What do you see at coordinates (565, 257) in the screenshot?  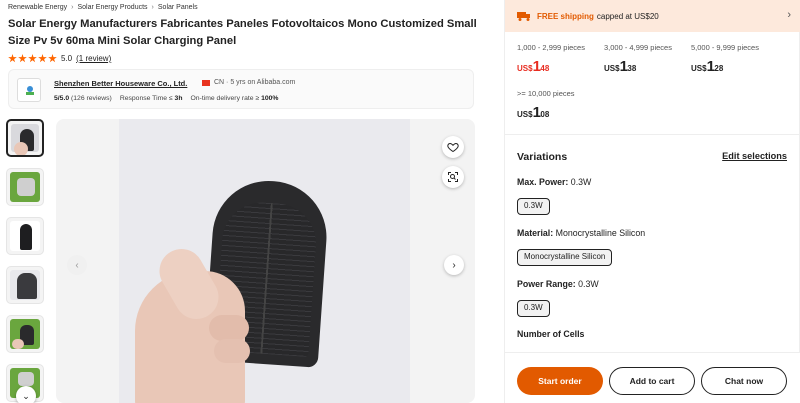 I see `material-option: Monocrystalline Silicon` at bounding box center [565, 257].